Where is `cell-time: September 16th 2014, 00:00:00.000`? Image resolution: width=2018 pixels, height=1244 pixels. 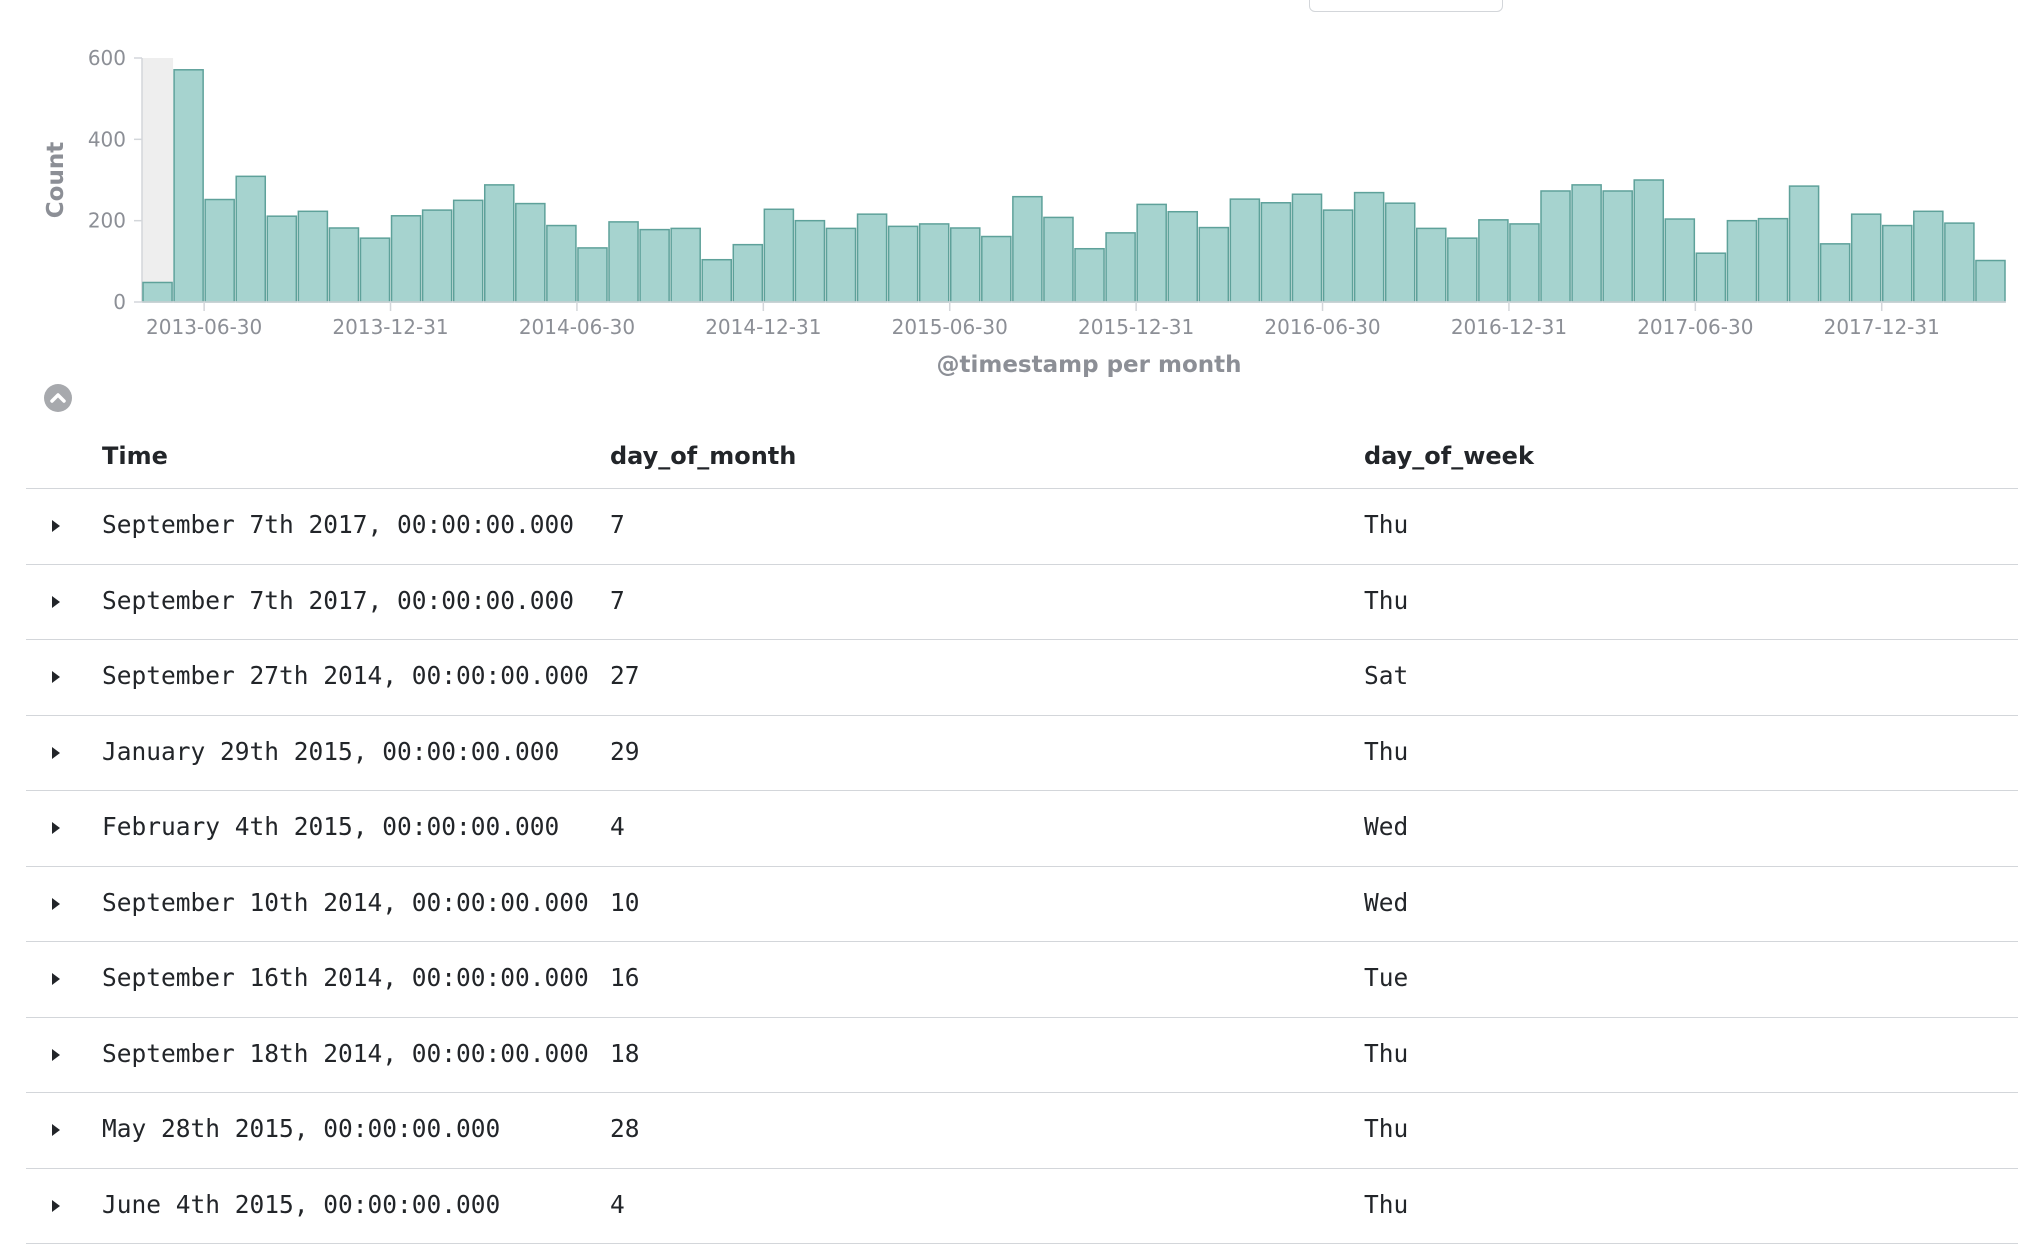
cell-time: September 16th 2014, 00:00:00.000 is located at coordinates (345, 977).